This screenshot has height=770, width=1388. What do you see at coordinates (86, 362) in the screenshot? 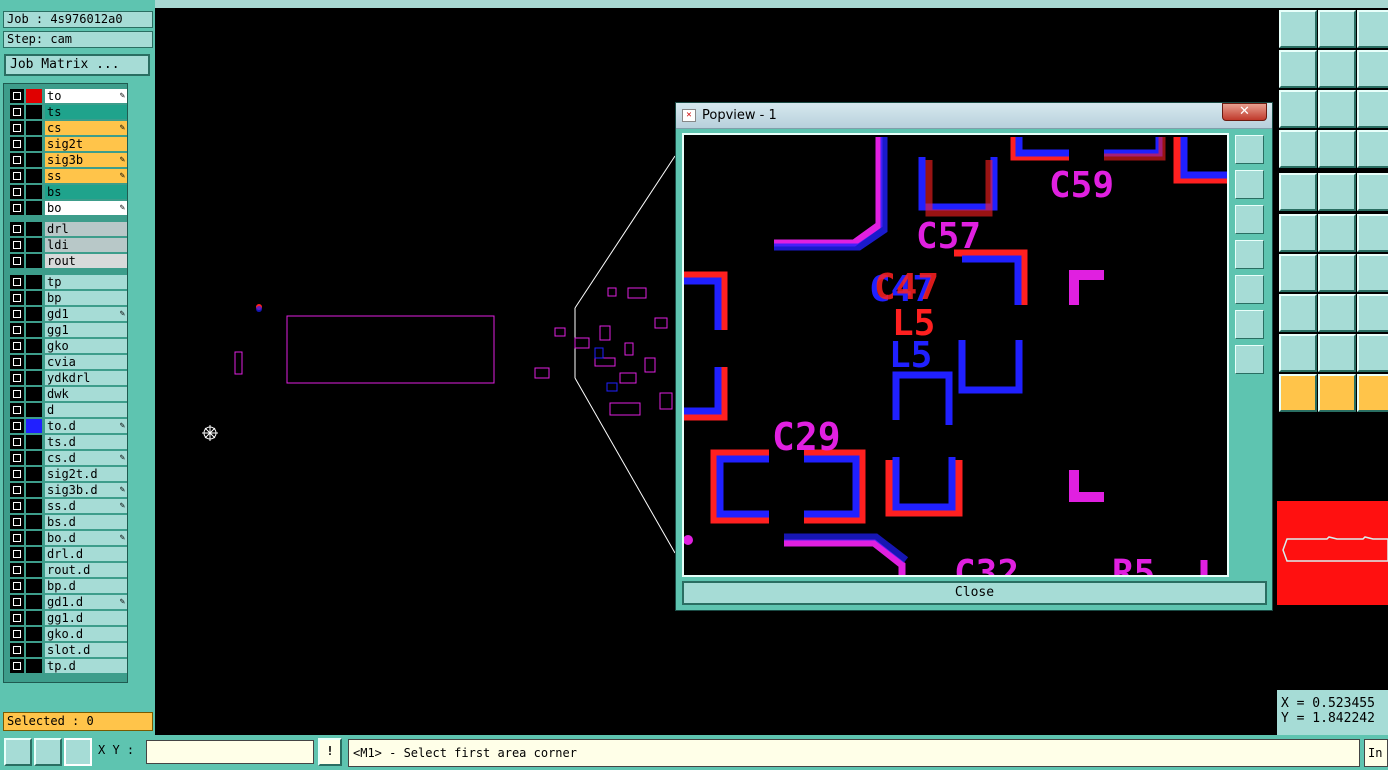
I see `layer-name: cvia` at bounding box center [86, 362].